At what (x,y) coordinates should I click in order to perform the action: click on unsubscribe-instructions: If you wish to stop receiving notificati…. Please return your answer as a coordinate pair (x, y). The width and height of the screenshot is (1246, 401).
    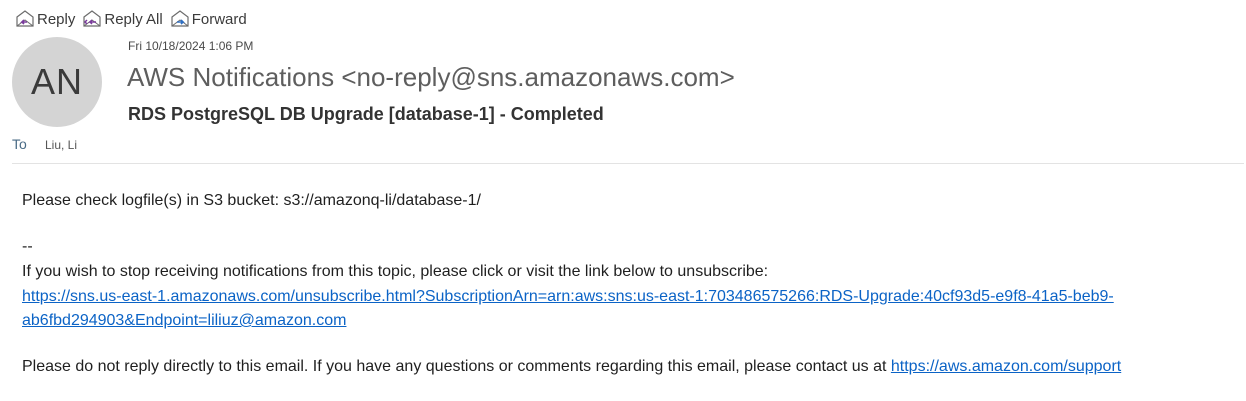
    Looking at the image, I should click on (395, 271).